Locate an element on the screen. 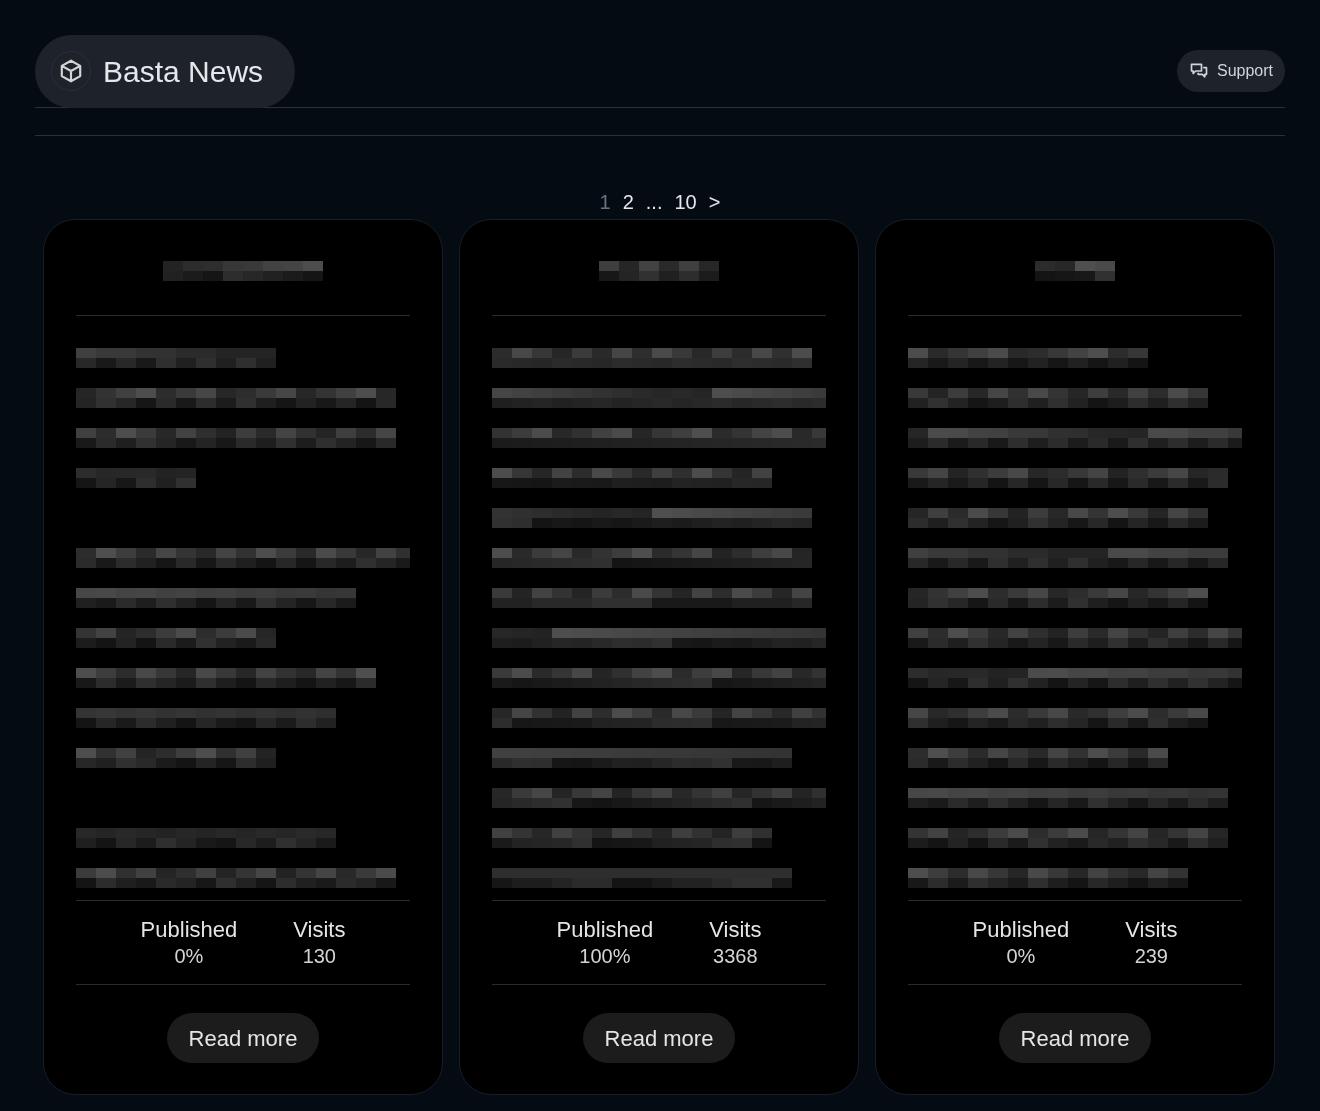  chat-bubbles-icon is located at coordinates (1198, 71).